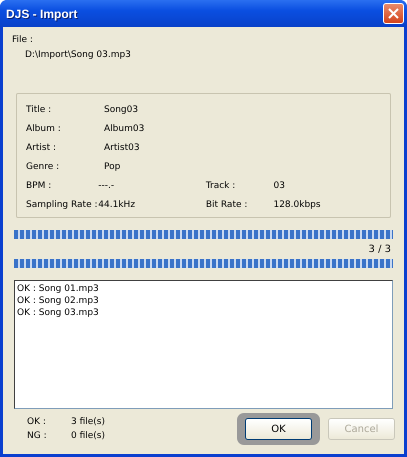 This screenshot has height=457, width=407. I want to click on field-value: Song03, so click(122, 110).